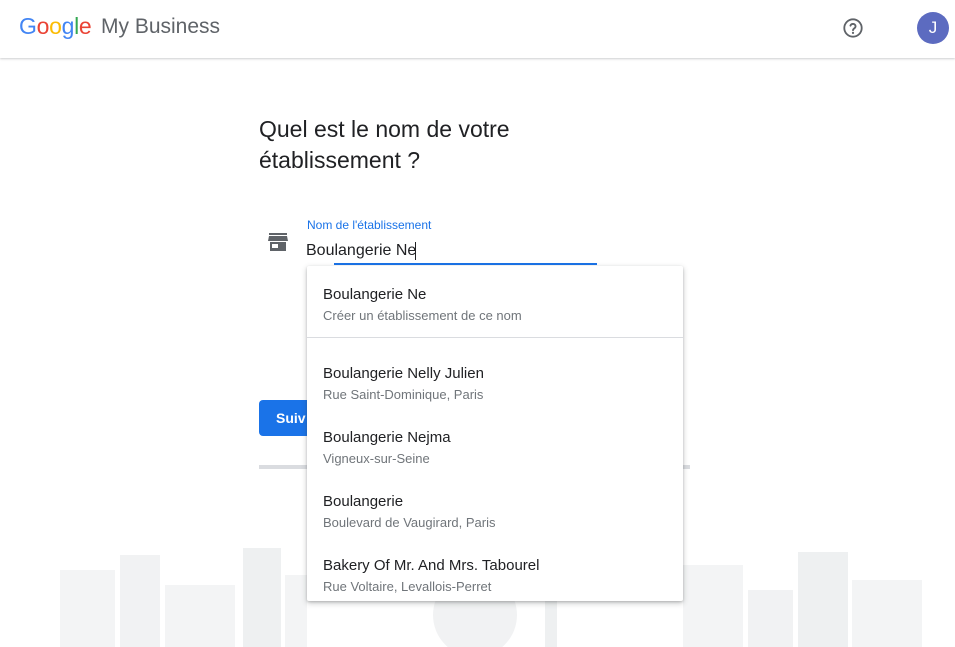 Image resolution: width=955 pixels, height=647 pixels. Describe the element at coordinates (376, 458) in the screenshot. I see `suggestion-address: Vigneux-sur-Seine` at that location.